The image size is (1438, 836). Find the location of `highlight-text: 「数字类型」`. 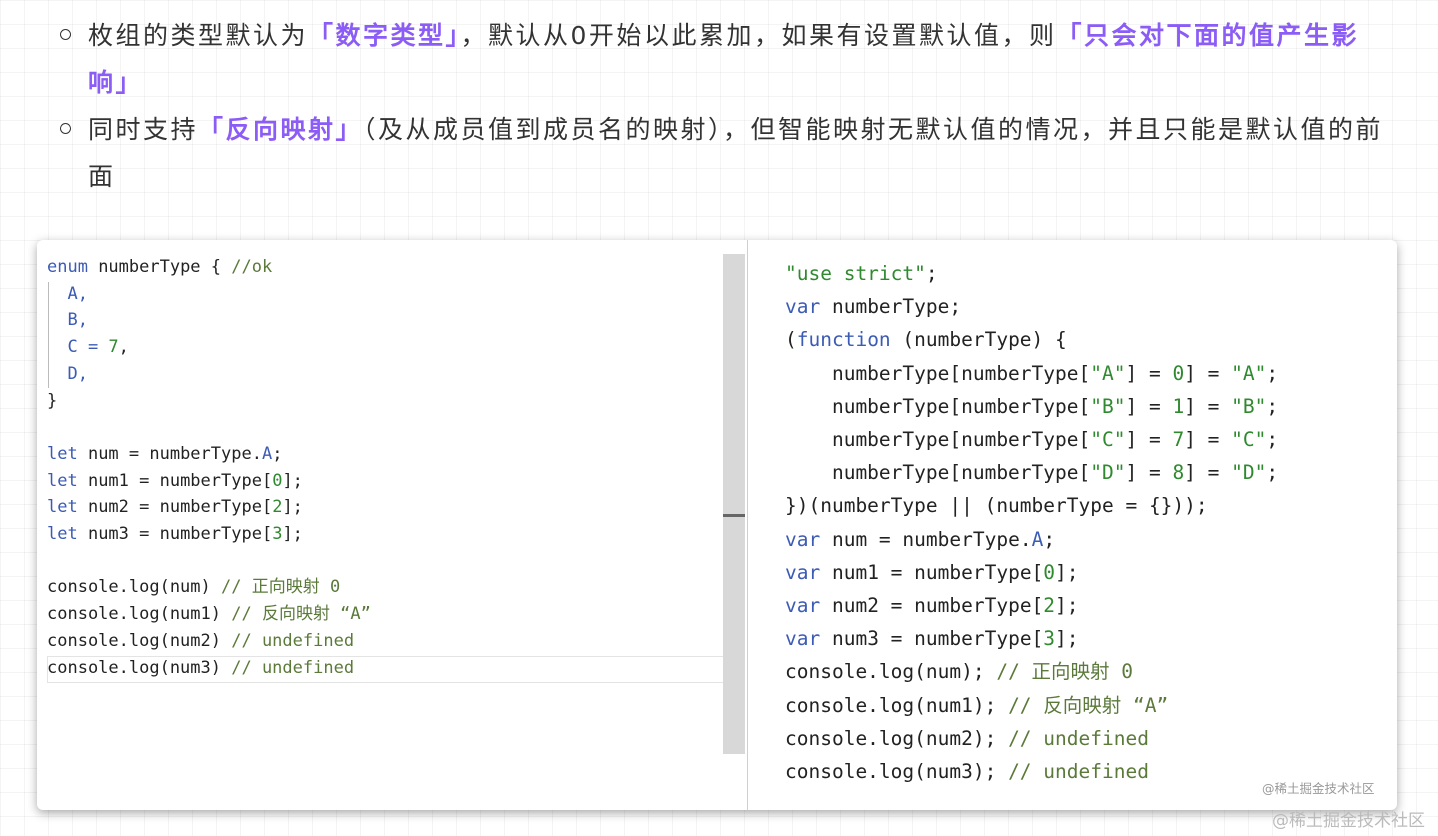

highlight-text: 「数字类型」 is located at coordinates (384, 35).